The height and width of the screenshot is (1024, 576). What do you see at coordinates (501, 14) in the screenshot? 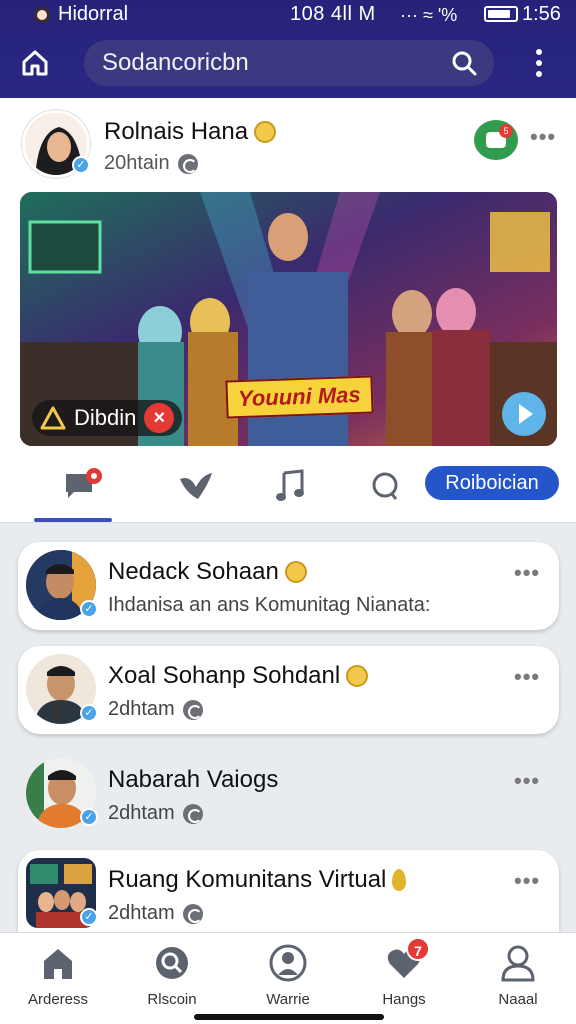
I see `battery-icon` at bounding box center [501, 14].